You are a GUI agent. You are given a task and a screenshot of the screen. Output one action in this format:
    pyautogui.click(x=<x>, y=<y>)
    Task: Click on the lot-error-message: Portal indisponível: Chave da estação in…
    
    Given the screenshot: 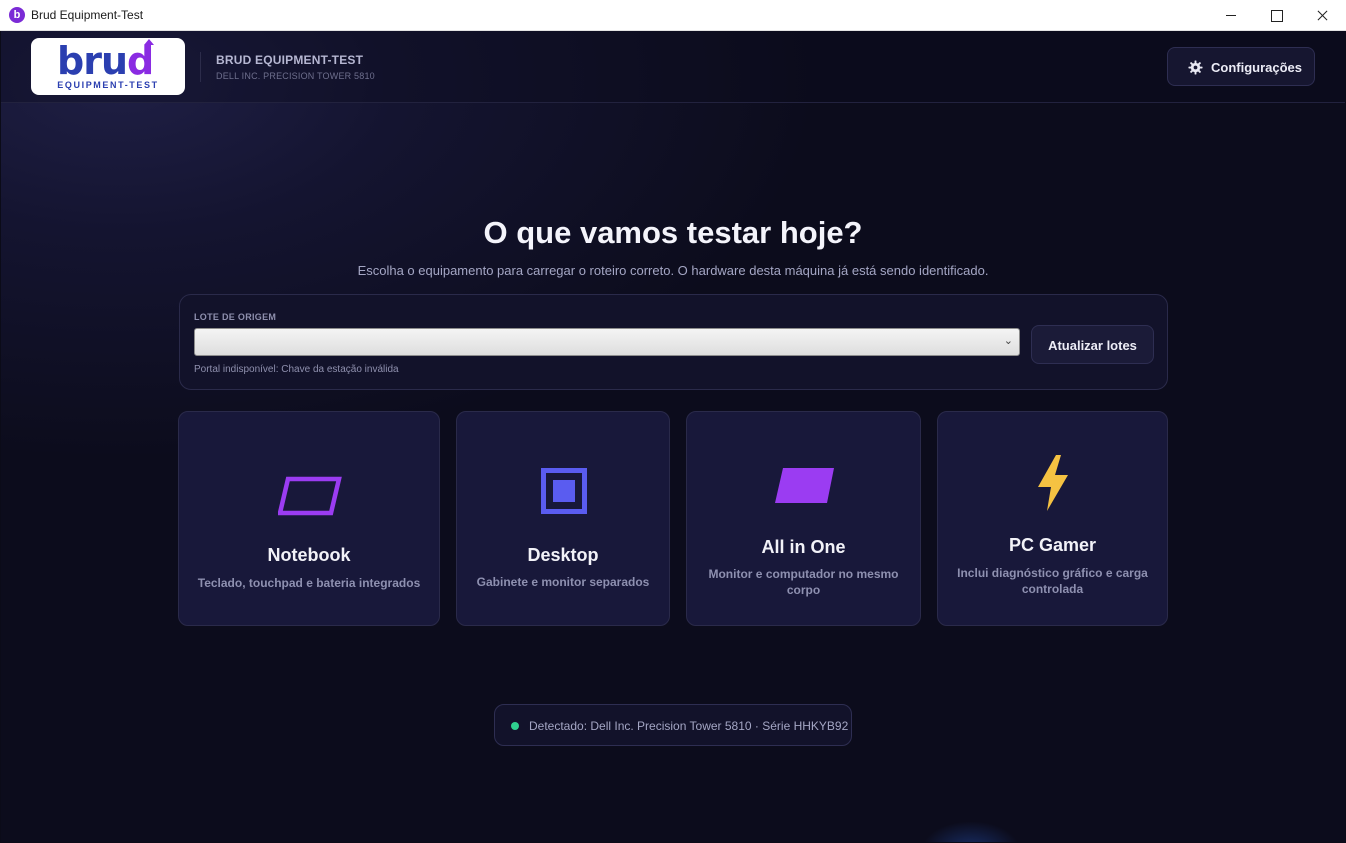 What is the action you would take?
    pyautogui.click(x=296, y=369)
    